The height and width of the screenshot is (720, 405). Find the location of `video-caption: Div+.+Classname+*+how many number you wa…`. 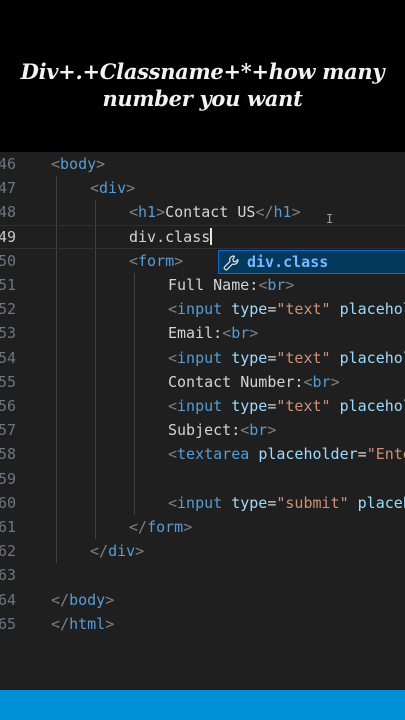

video-caption: Div+.+Classname+*+how many number you wa… is located at coordinates (202, 85).